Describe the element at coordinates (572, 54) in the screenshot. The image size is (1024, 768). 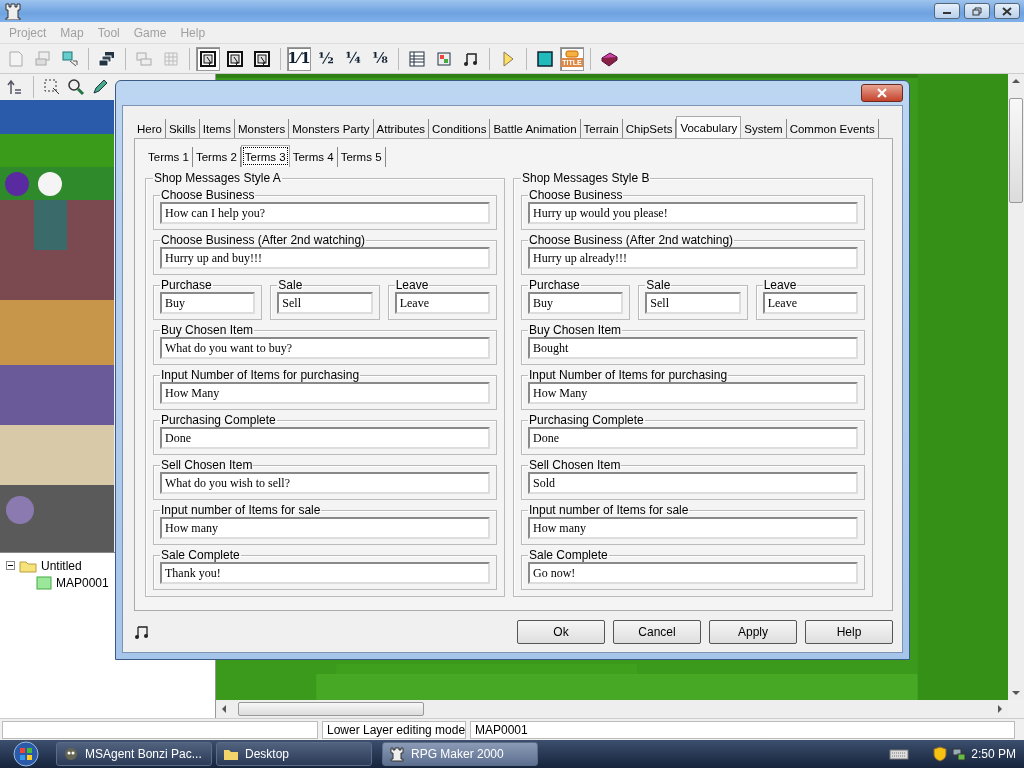
I see `frame-icon` at that location.